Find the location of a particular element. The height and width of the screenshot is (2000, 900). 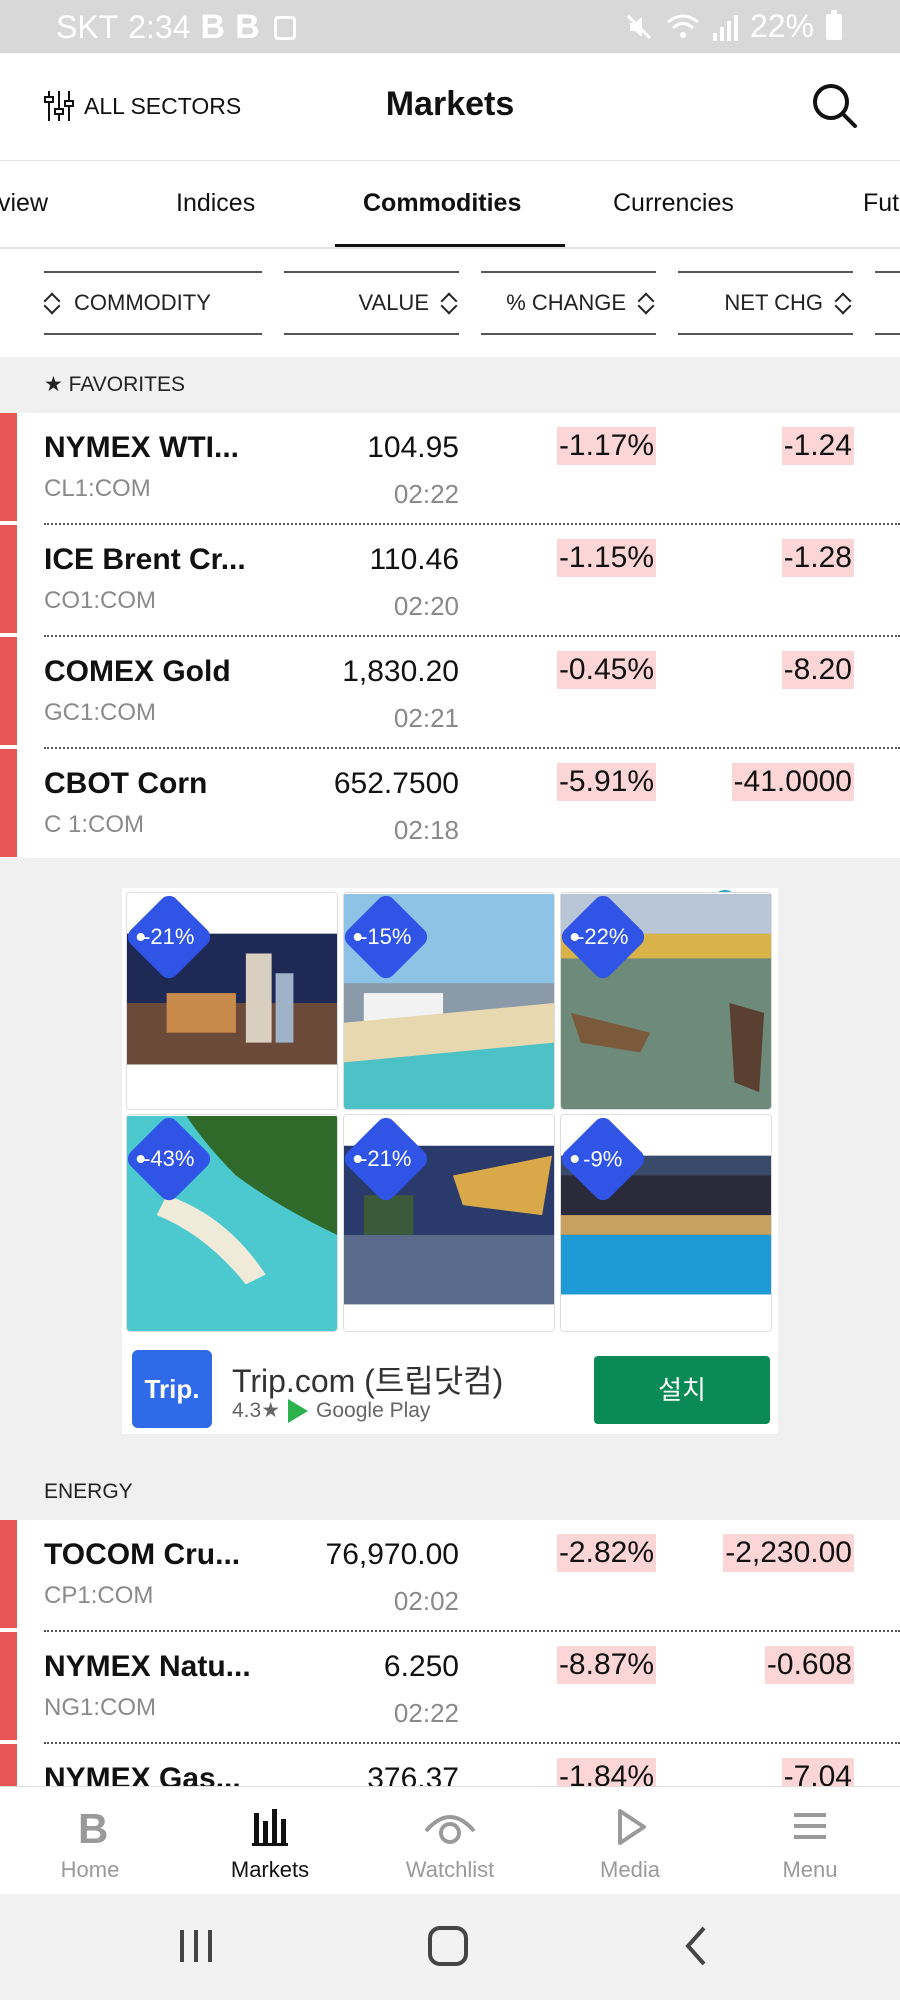

nav-watchlist: Watchlist is located at coordinates (450, 1841).